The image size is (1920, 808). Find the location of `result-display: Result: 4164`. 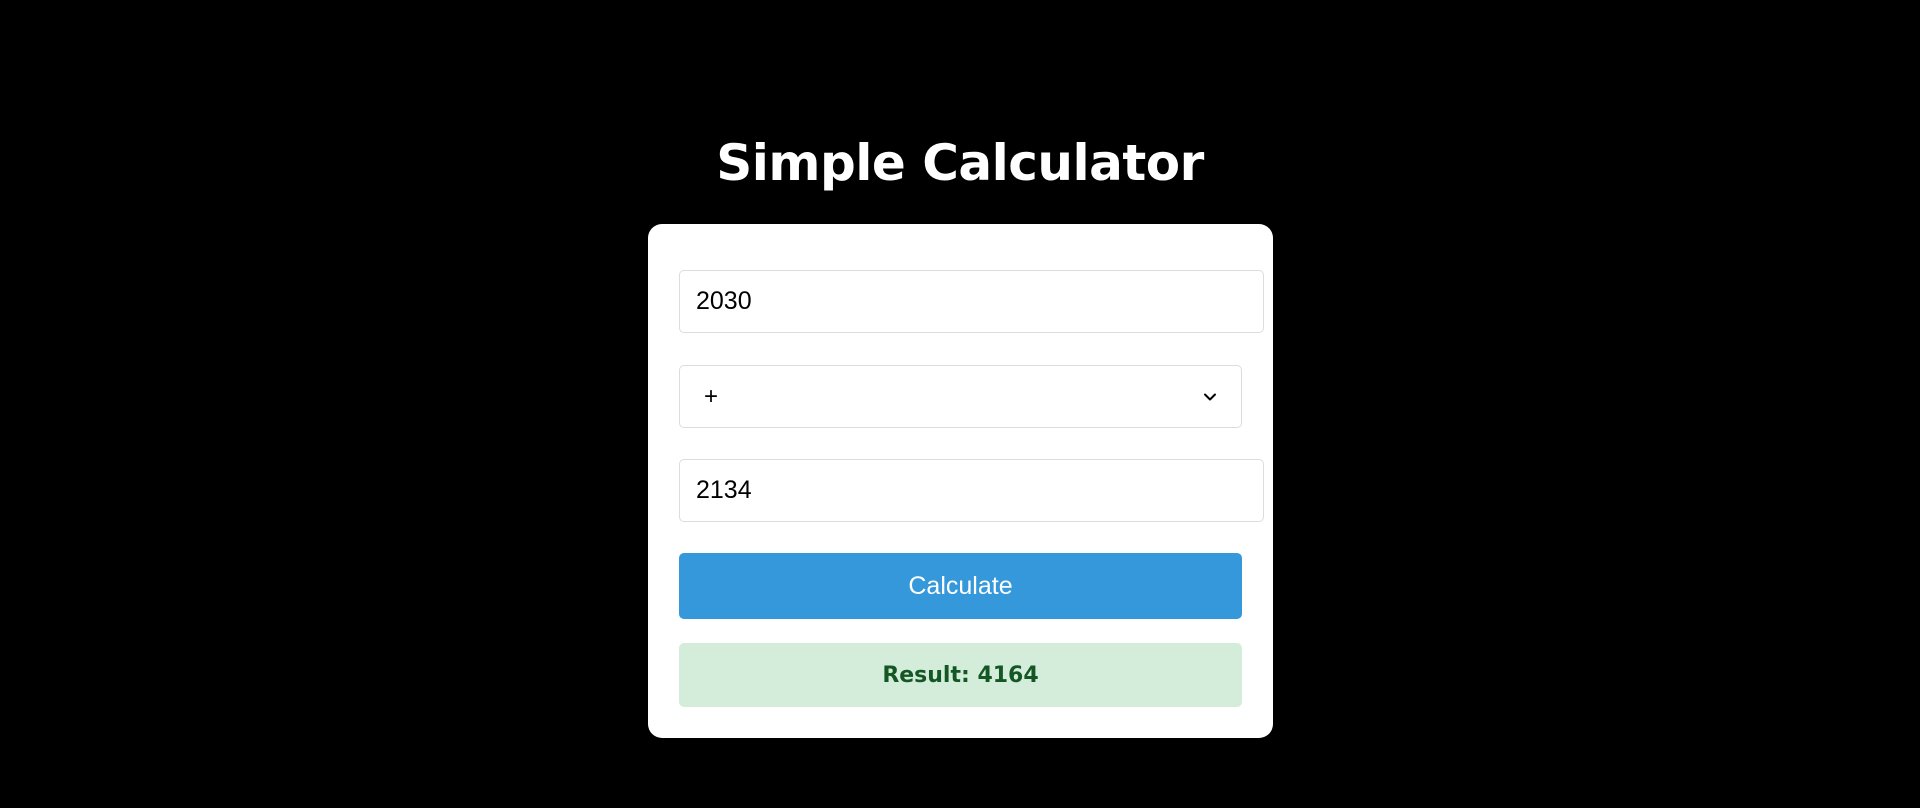

result-display: Result: 4164 is located at coordinates (960, 675).